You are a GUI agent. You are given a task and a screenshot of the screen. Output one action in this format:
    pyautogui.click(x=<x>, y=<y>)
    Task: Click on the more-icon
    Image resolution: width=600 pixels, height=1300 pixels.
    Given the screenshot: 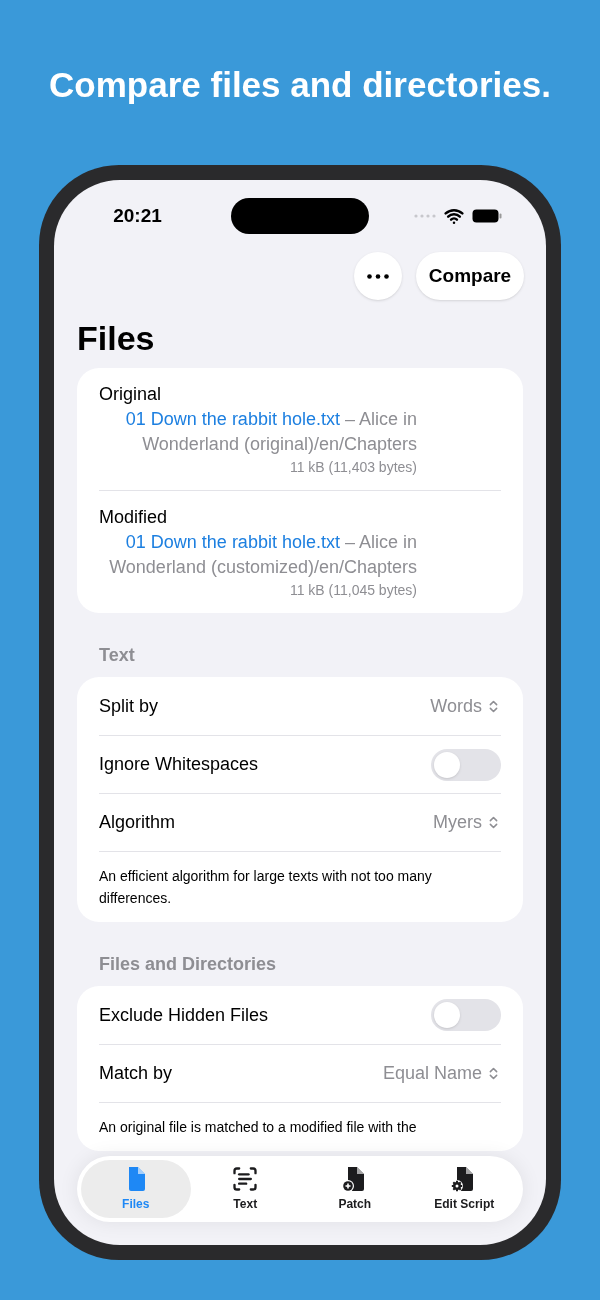 What is the action you would take?
    pyautogui.click(x=378, y=276)
    